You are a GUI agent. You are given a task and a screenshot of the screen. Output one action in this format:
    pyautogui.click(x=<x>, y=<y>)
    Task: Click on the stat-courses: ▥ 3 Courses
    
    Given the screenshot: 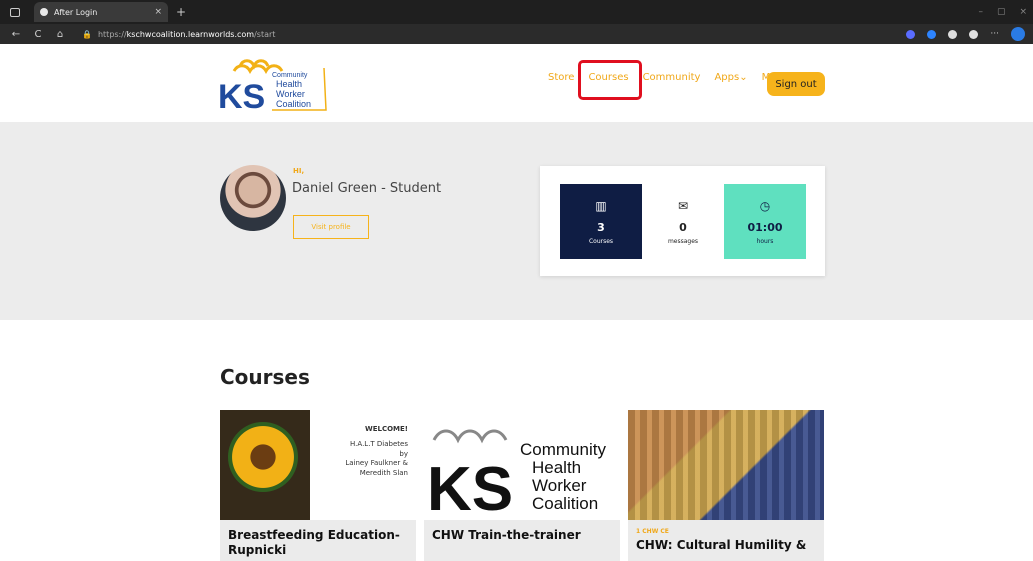 What is the action you would take?
    pyautogui.click(x=601, y=221)
    